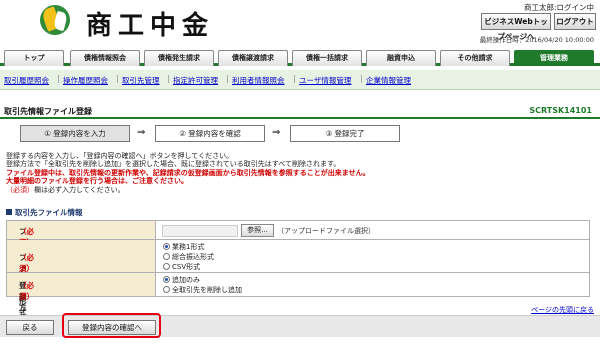  I want to click on file-format-option-csv: CSV形式, so click(181, 267).